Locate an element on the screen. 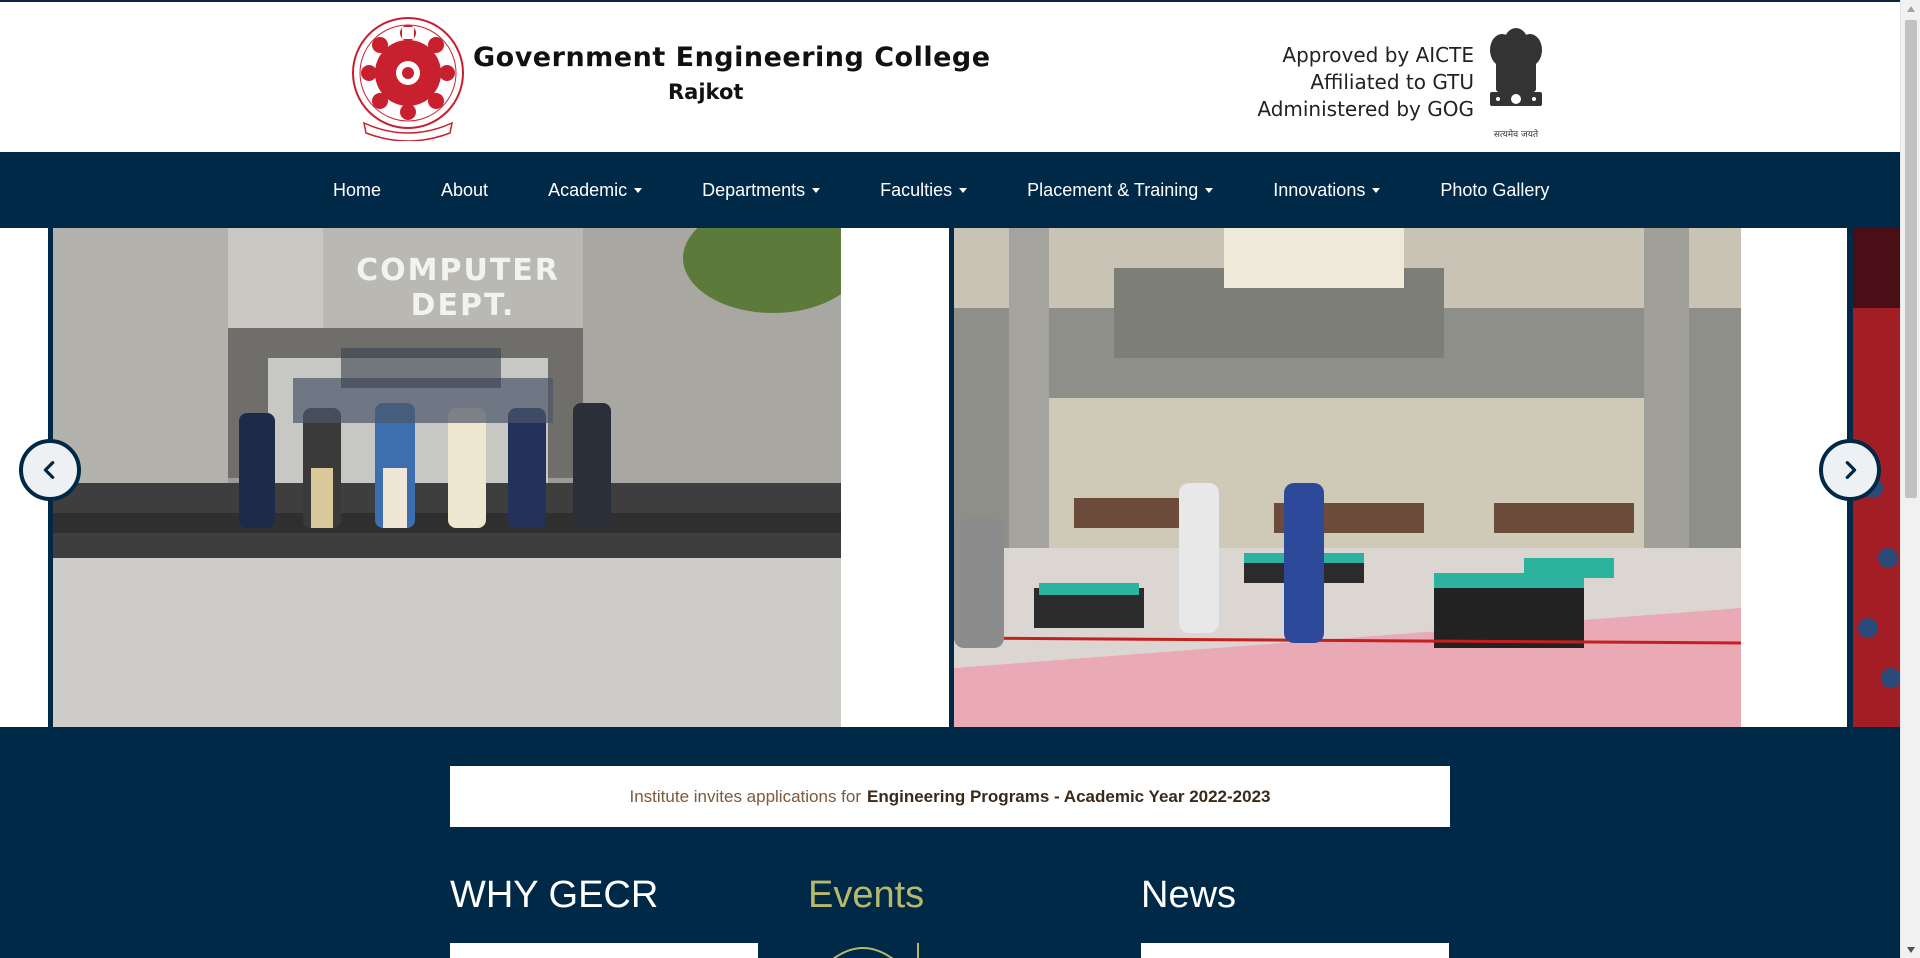 The height and width of the screenshot is (958, 1920). chevron-right-icon is located at coordinates (1851, 470).